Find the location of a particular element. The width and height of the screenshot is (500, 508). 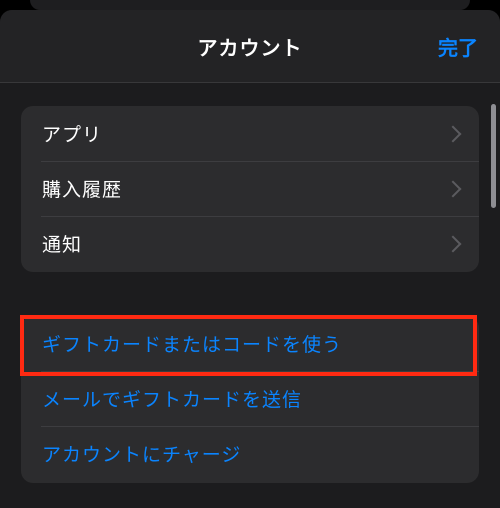

apps-row: アプリ is located at coordinates (250, 133).